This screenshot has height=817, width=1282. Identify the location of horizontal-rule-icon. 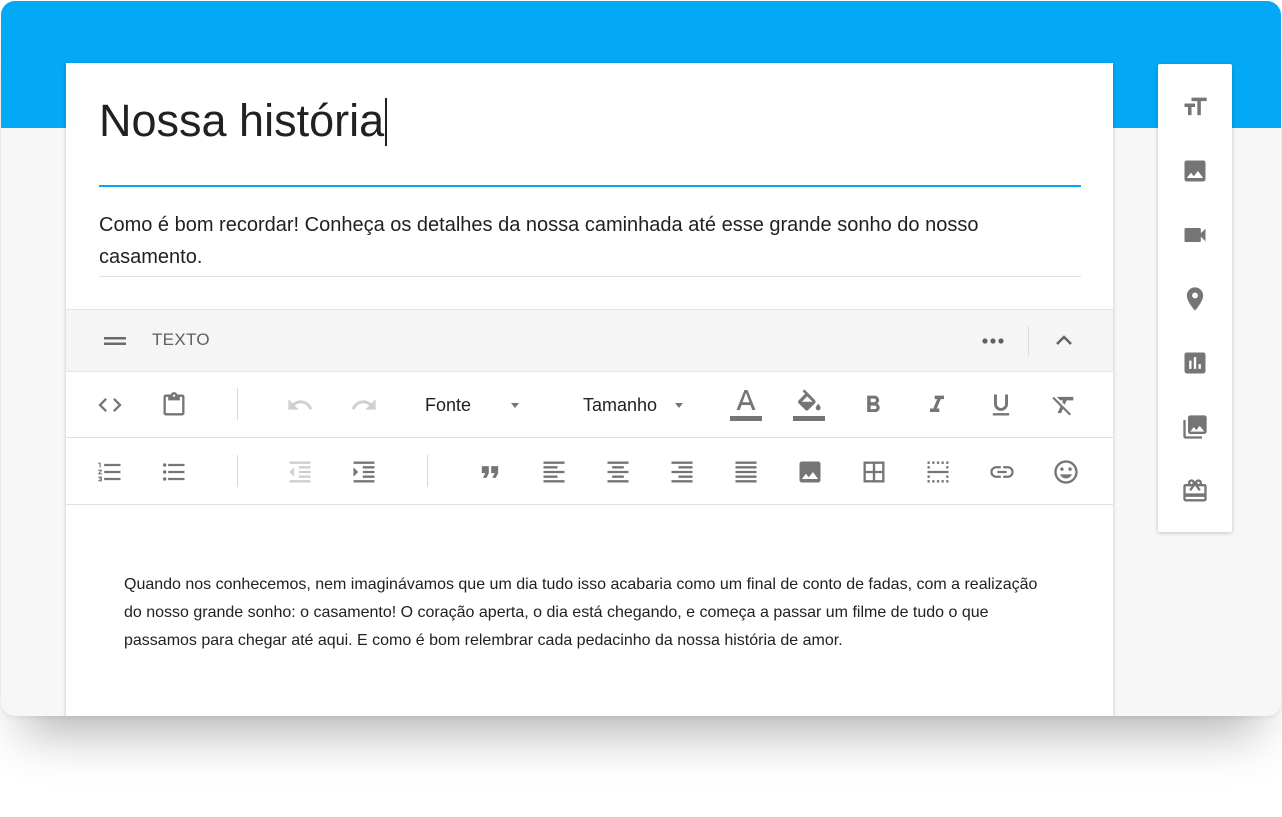
(938, 472).